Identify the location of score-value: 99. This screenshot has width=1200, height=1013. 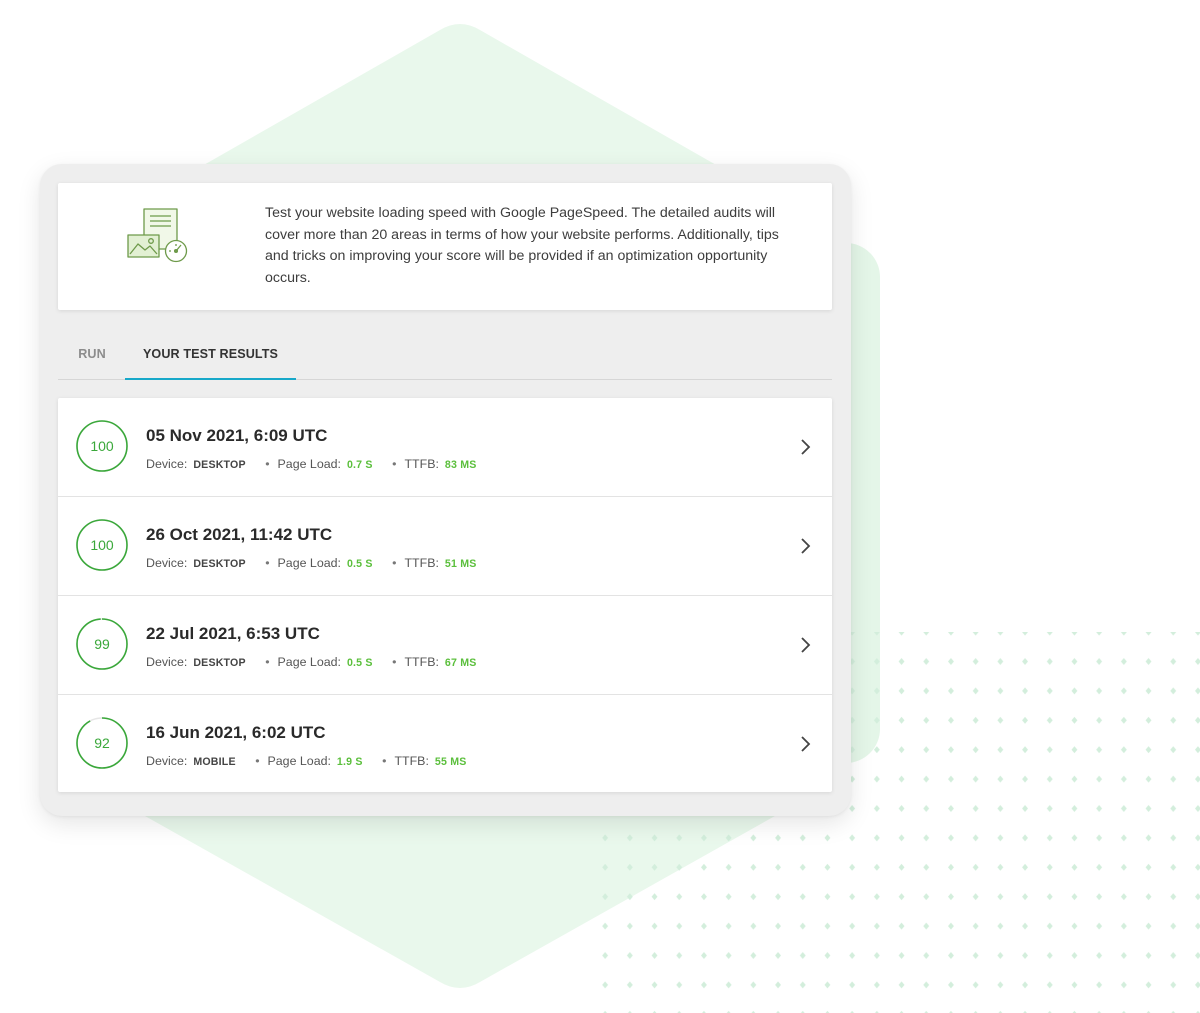
(102, 644).